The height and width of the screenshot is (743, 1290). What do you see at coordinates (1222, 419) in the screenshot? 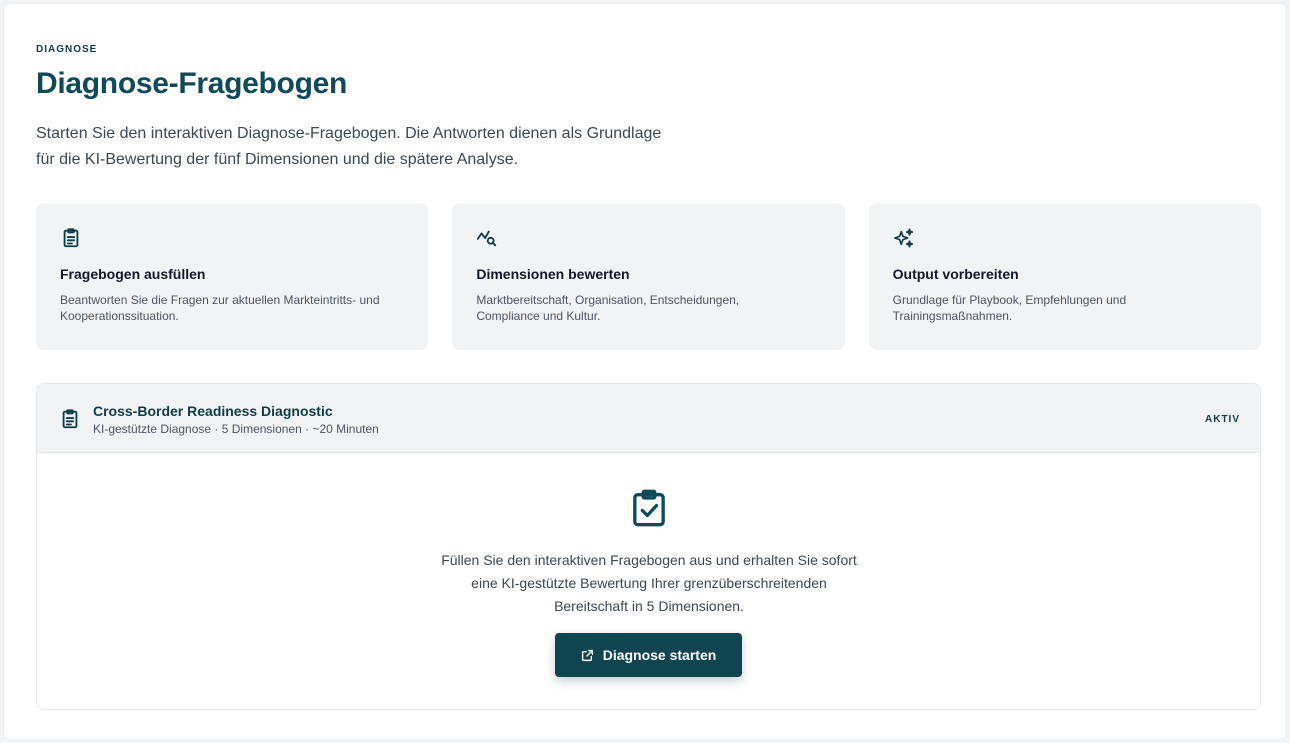
I see `status-badge: AKTIV` at bounding box center [1222, 419].